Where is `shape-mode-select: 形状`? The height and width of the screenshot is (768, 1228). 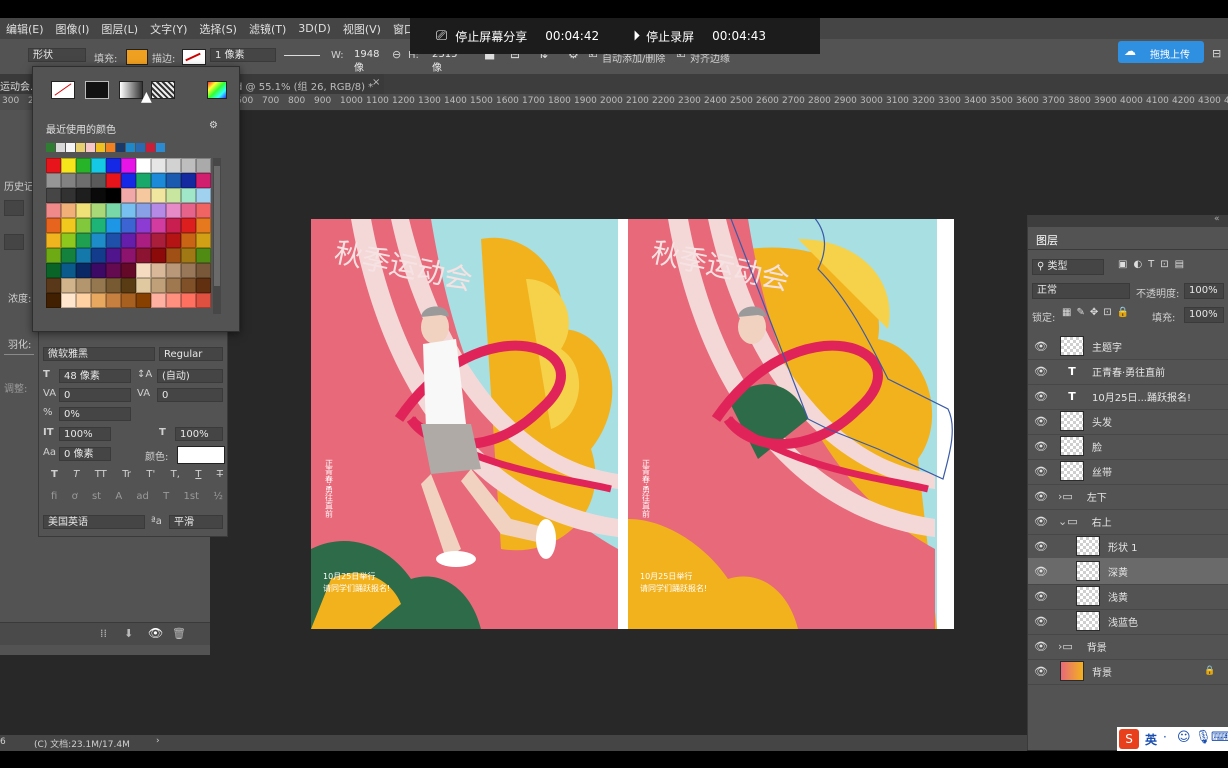 shape-mode-select: 形状 is located at coordinates (57, 55).